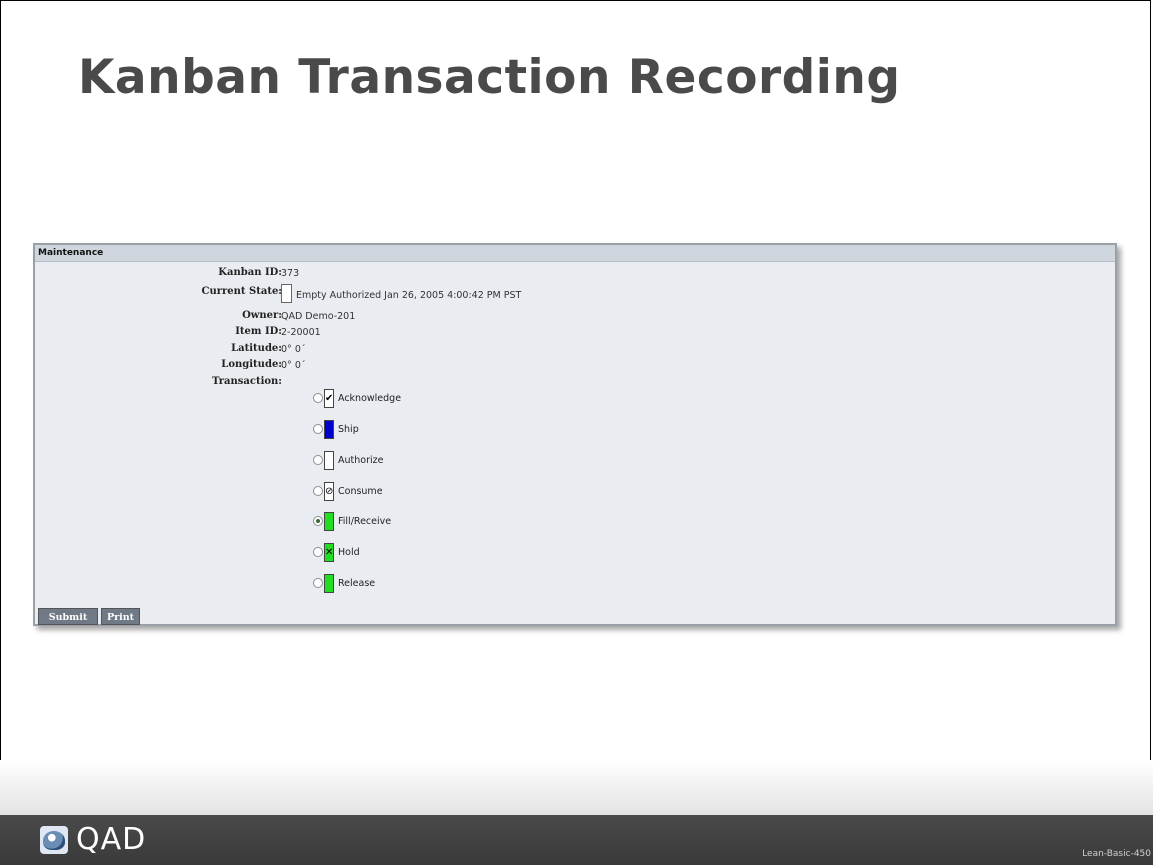 This screenshot has height=865, width=1153. What do you see at coordinates (348, 429) in the screenshot?
I see `option-label: Ship` at bounding box center [348, 429].